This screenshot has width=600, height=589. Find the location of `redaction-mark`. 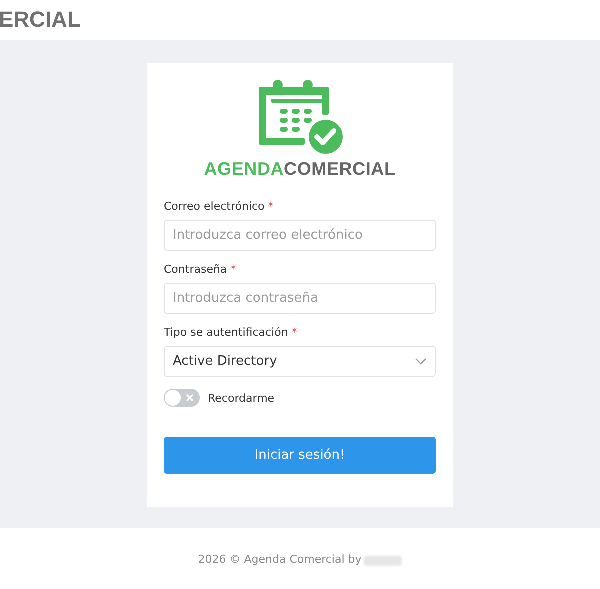

redaction-mark is located at coordinates (383, 561).